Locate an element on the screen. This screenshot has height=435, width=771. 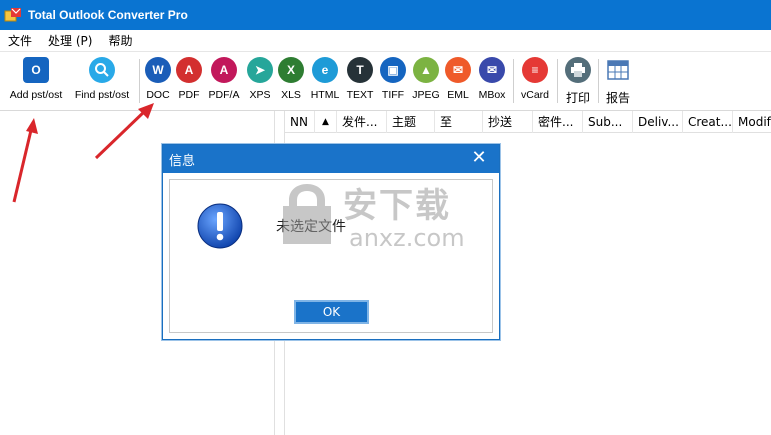
mbox-button: ✉ MBox is located at coordinates (492, 79).